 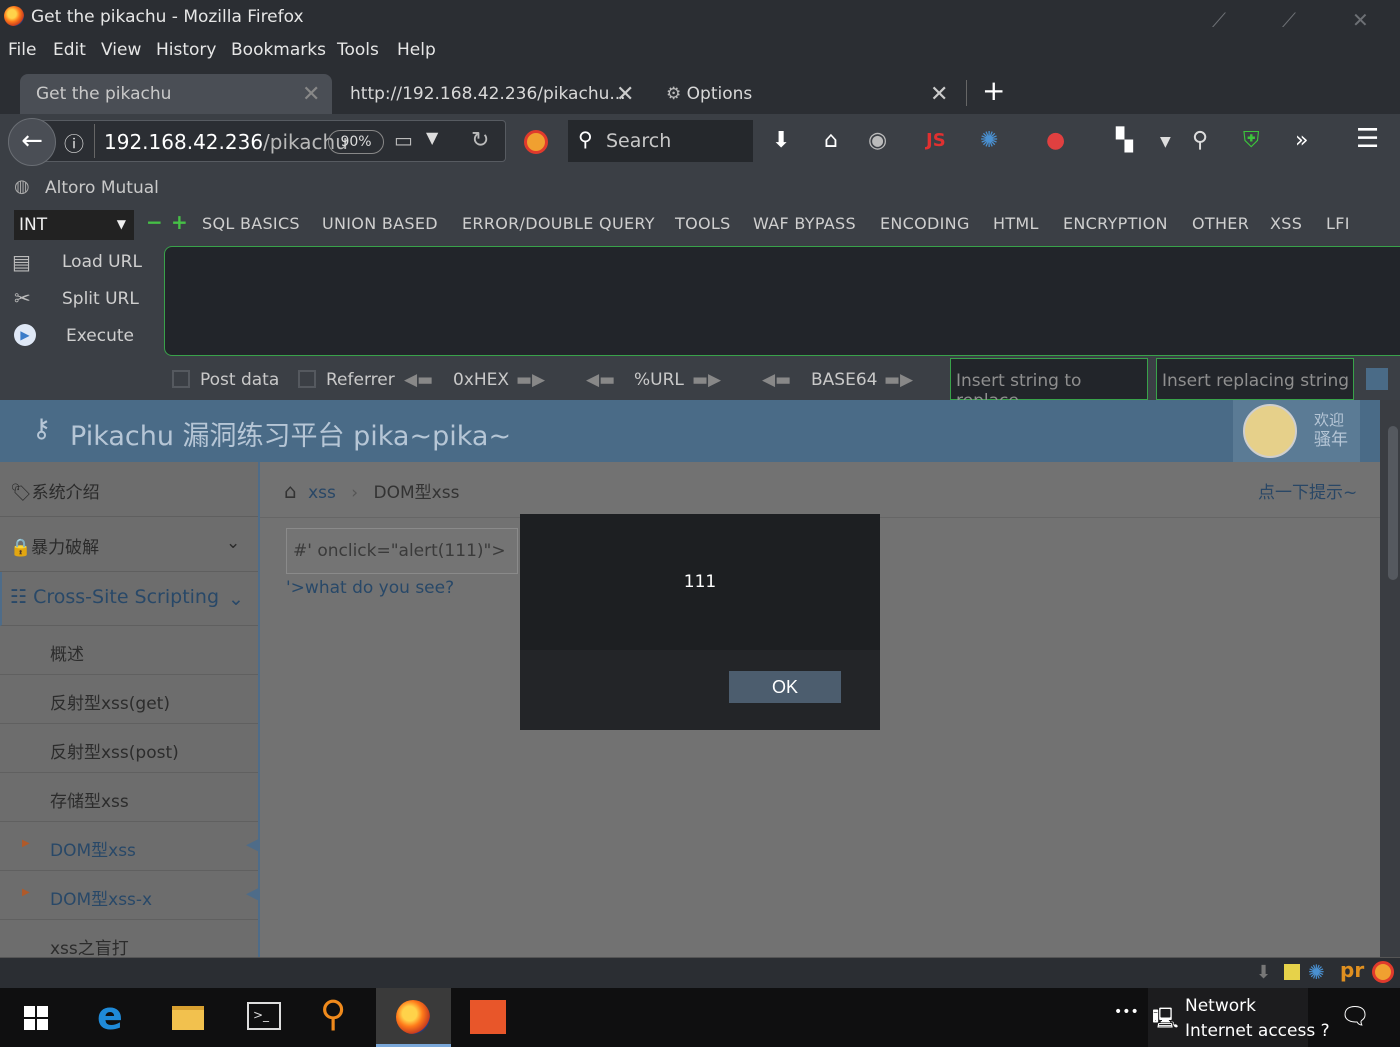 What do you see at coordinates (226, 142) in the screenshot?
I see `url-text: 192.168.42.236/pikachu` at bounding box center [226, 142].